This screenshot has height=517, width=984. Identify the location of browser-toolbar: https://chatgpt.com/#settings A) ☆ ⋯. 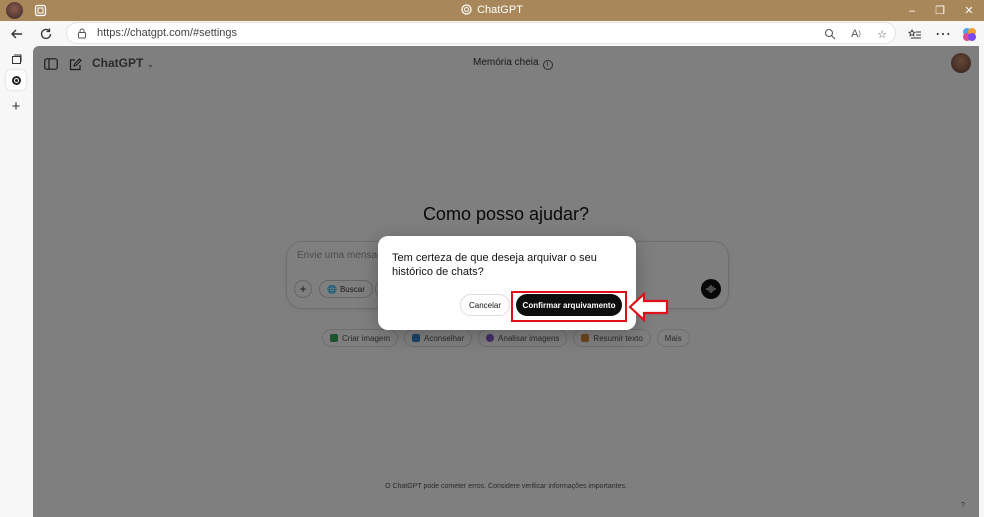
(492, 33).